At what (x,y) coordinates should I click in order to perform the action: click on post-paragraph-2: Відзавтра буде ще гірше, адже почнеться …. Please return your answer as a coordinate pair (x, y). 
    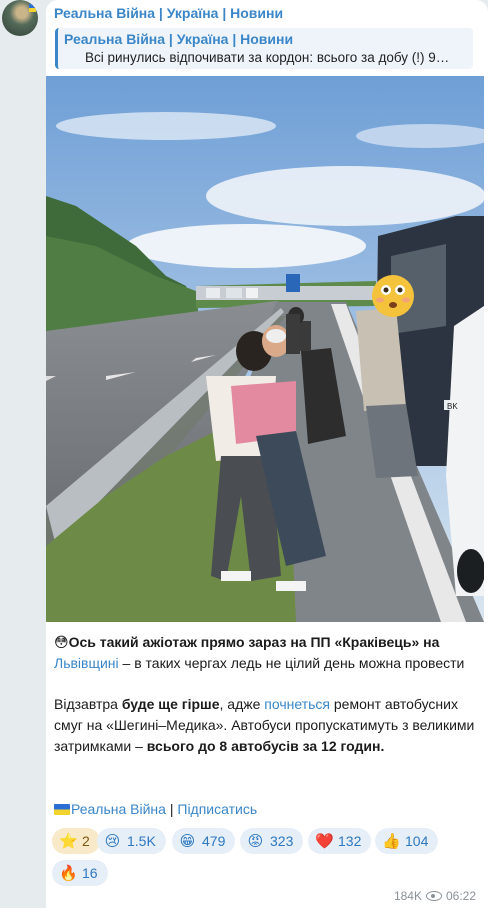
    Looking at the image, I should click on (266, 725).